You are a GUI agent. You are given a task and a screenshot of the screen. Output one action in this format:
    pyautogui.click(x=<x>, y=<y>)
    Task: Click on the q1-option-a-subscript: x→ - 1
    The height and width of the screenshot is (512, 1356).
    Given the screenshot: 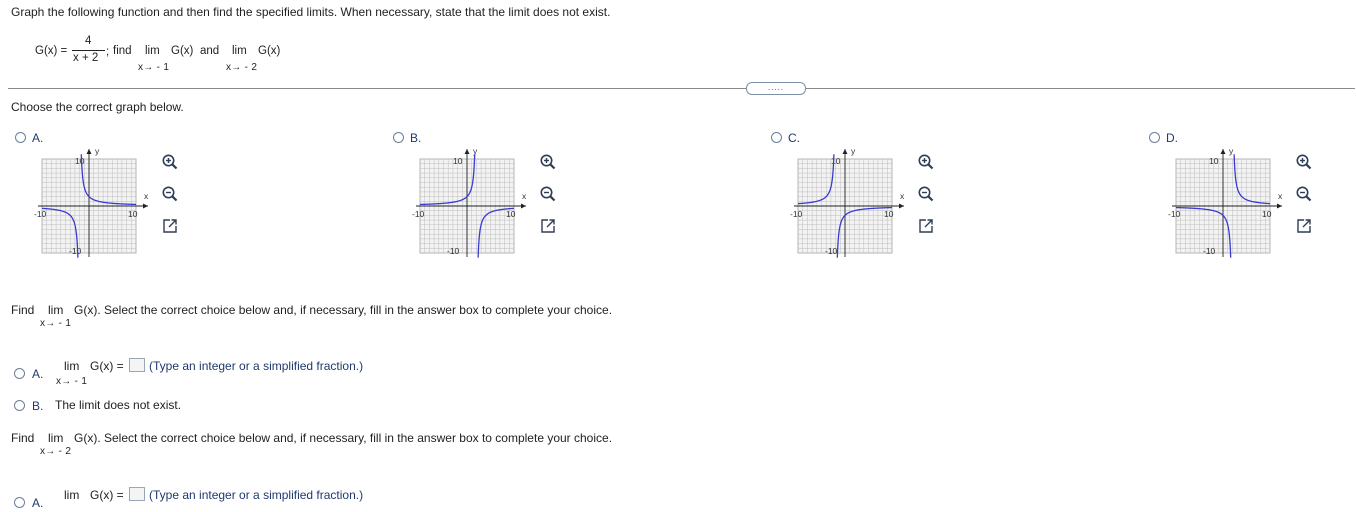 What is the action you would take?
    pyautogui.click(x=72, y=381)
    